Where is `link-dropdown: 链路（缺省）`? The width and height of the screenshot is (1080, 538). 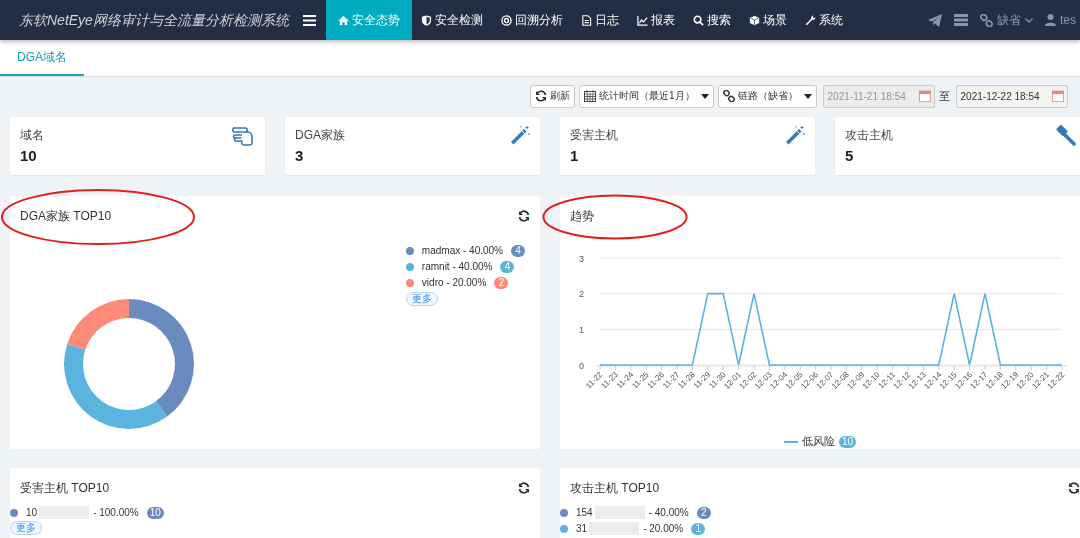 link-dropdown: 链路（缺省） is located at coordinates (767, 96).